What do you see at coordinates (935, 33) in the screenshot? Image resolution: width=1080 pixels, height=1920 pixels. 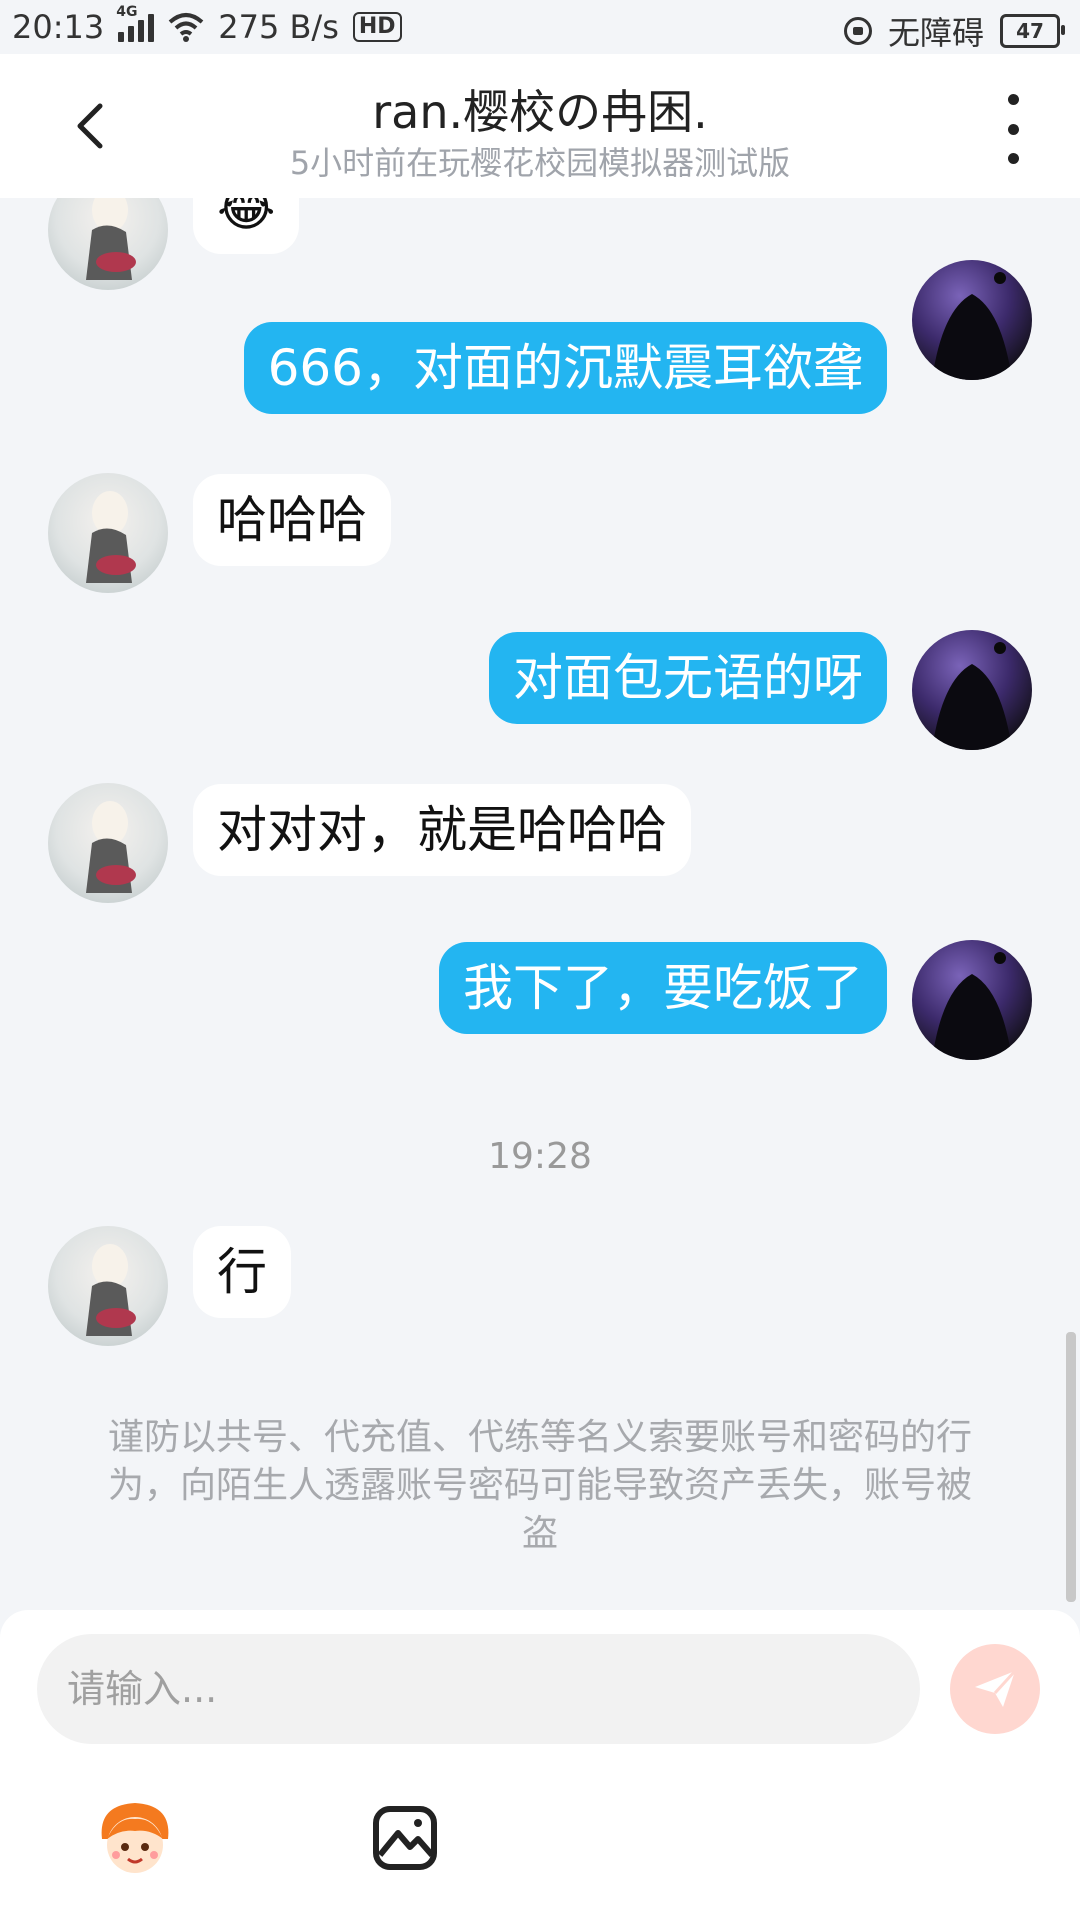 I see `accessibility-label: 无障碍` at bounding box center [935, 33].